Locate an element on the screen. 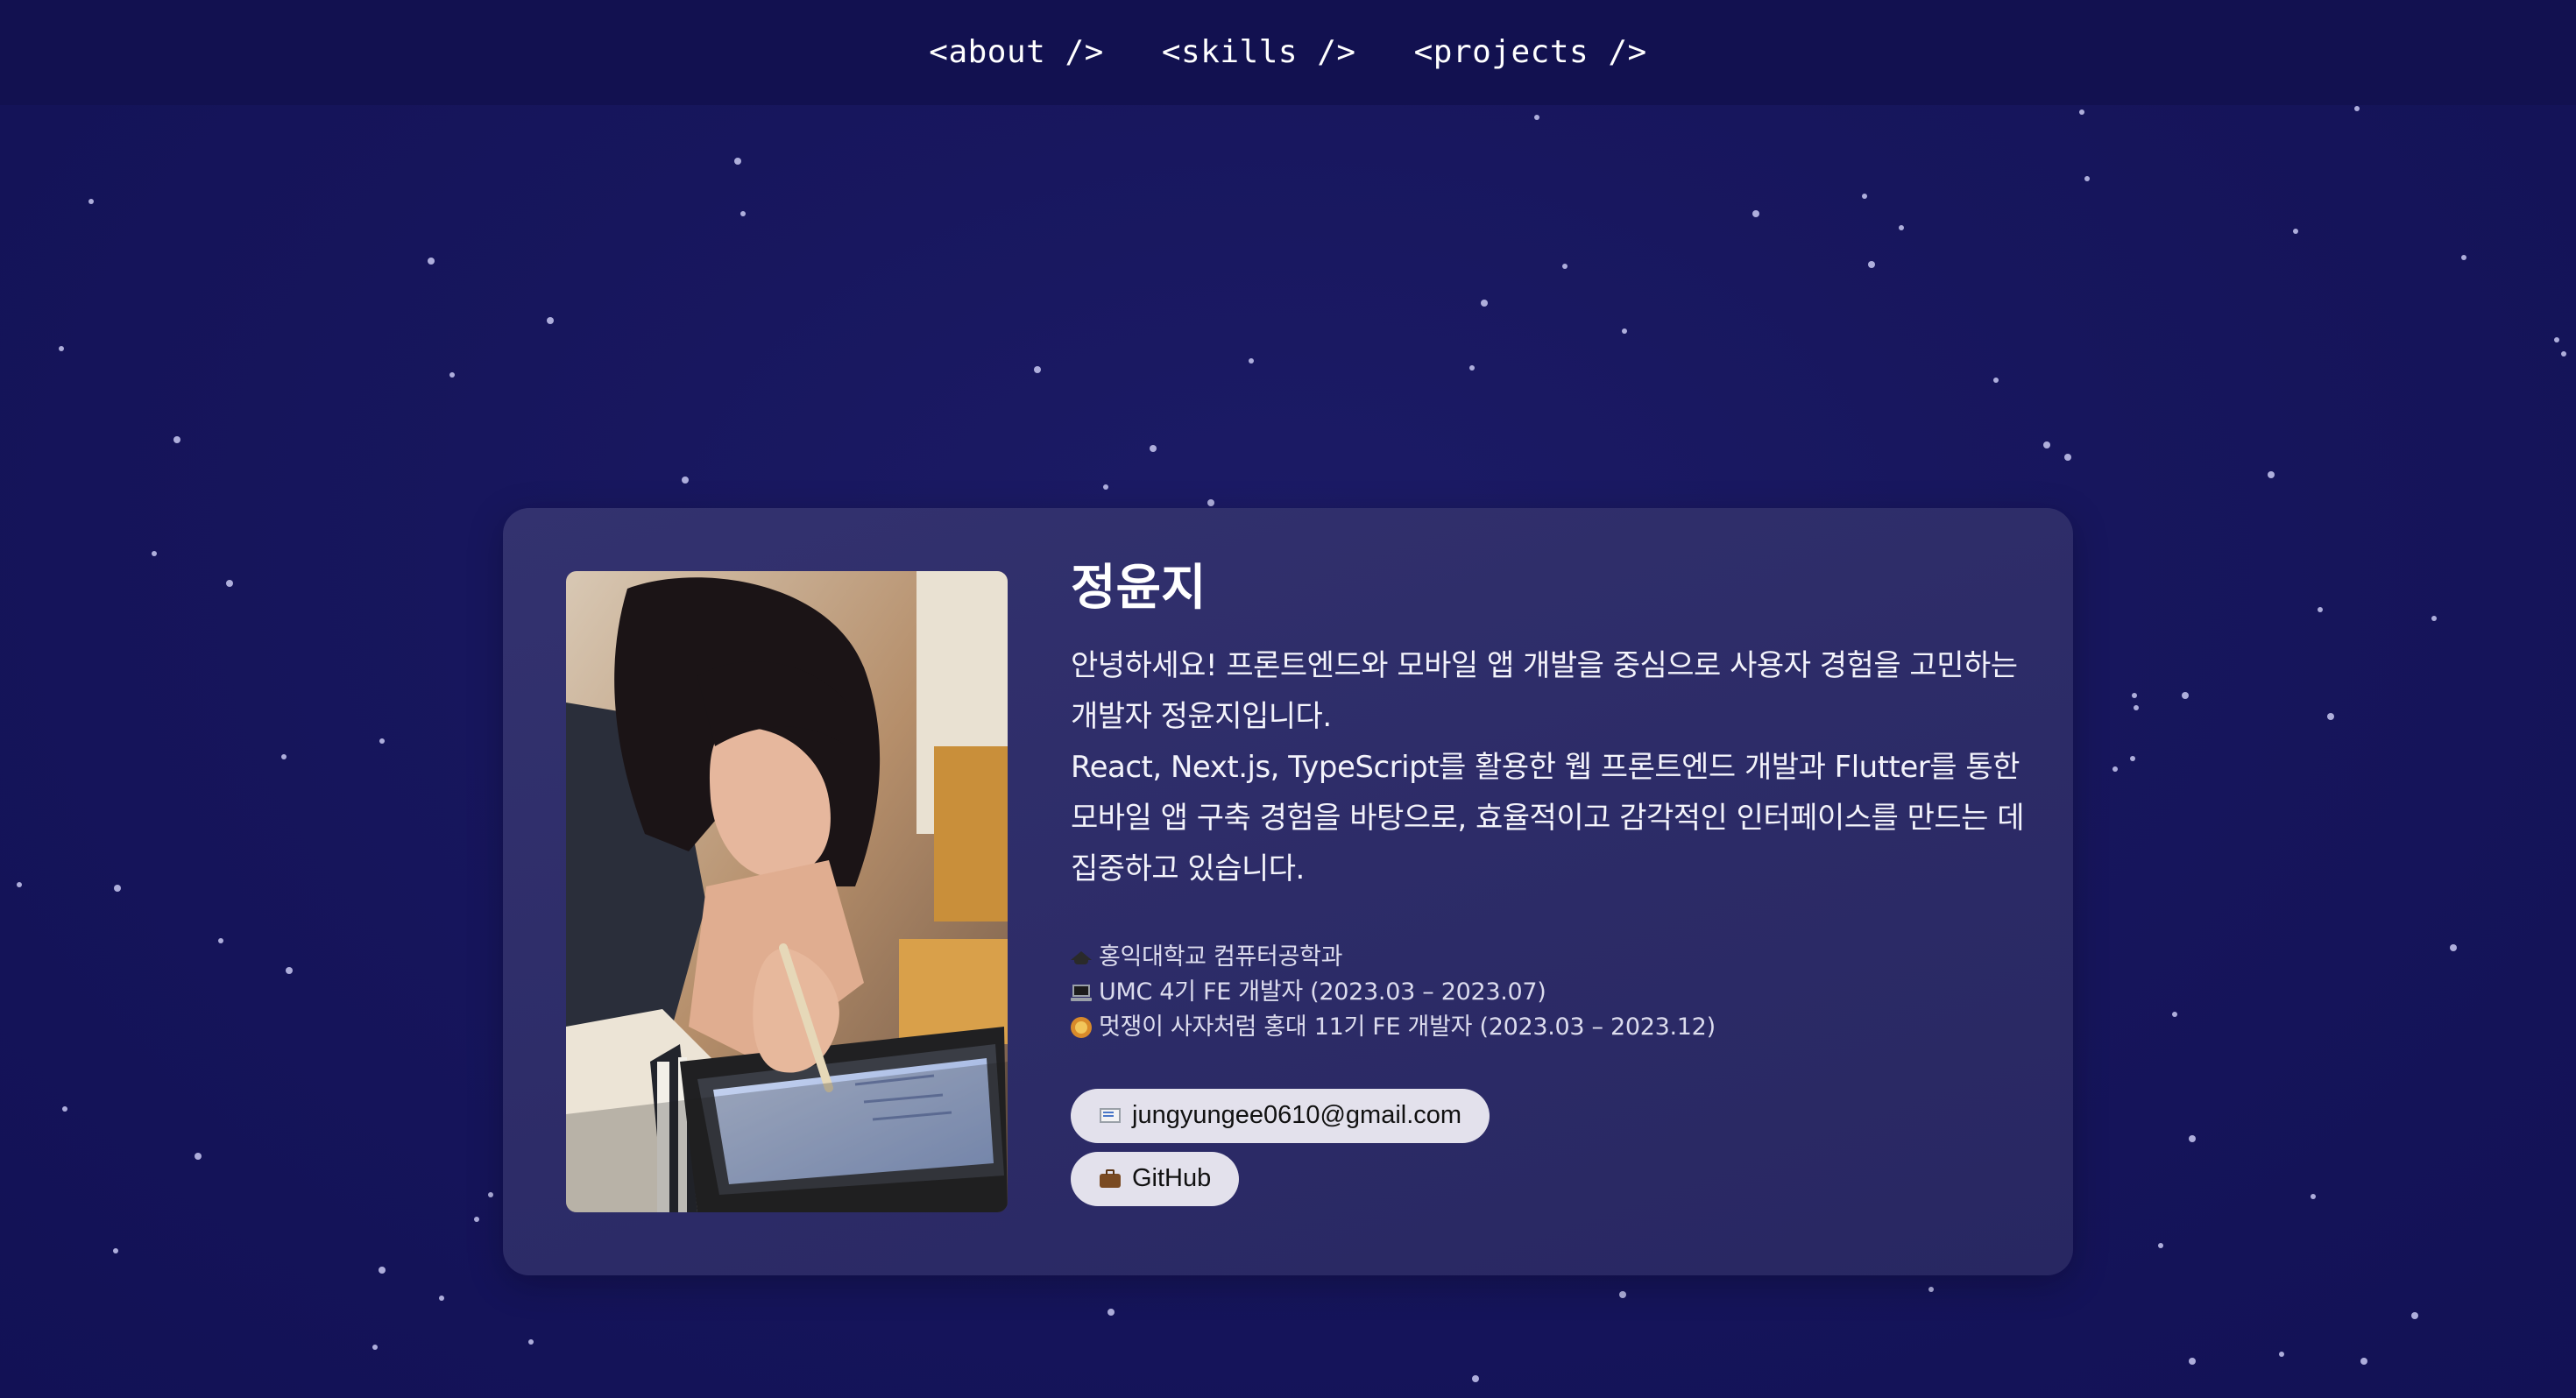 The height and width of the screenshot is (1398, 2576). email-label: jungyungee0610@gmail.com is located at coordinates (1297, 1115).